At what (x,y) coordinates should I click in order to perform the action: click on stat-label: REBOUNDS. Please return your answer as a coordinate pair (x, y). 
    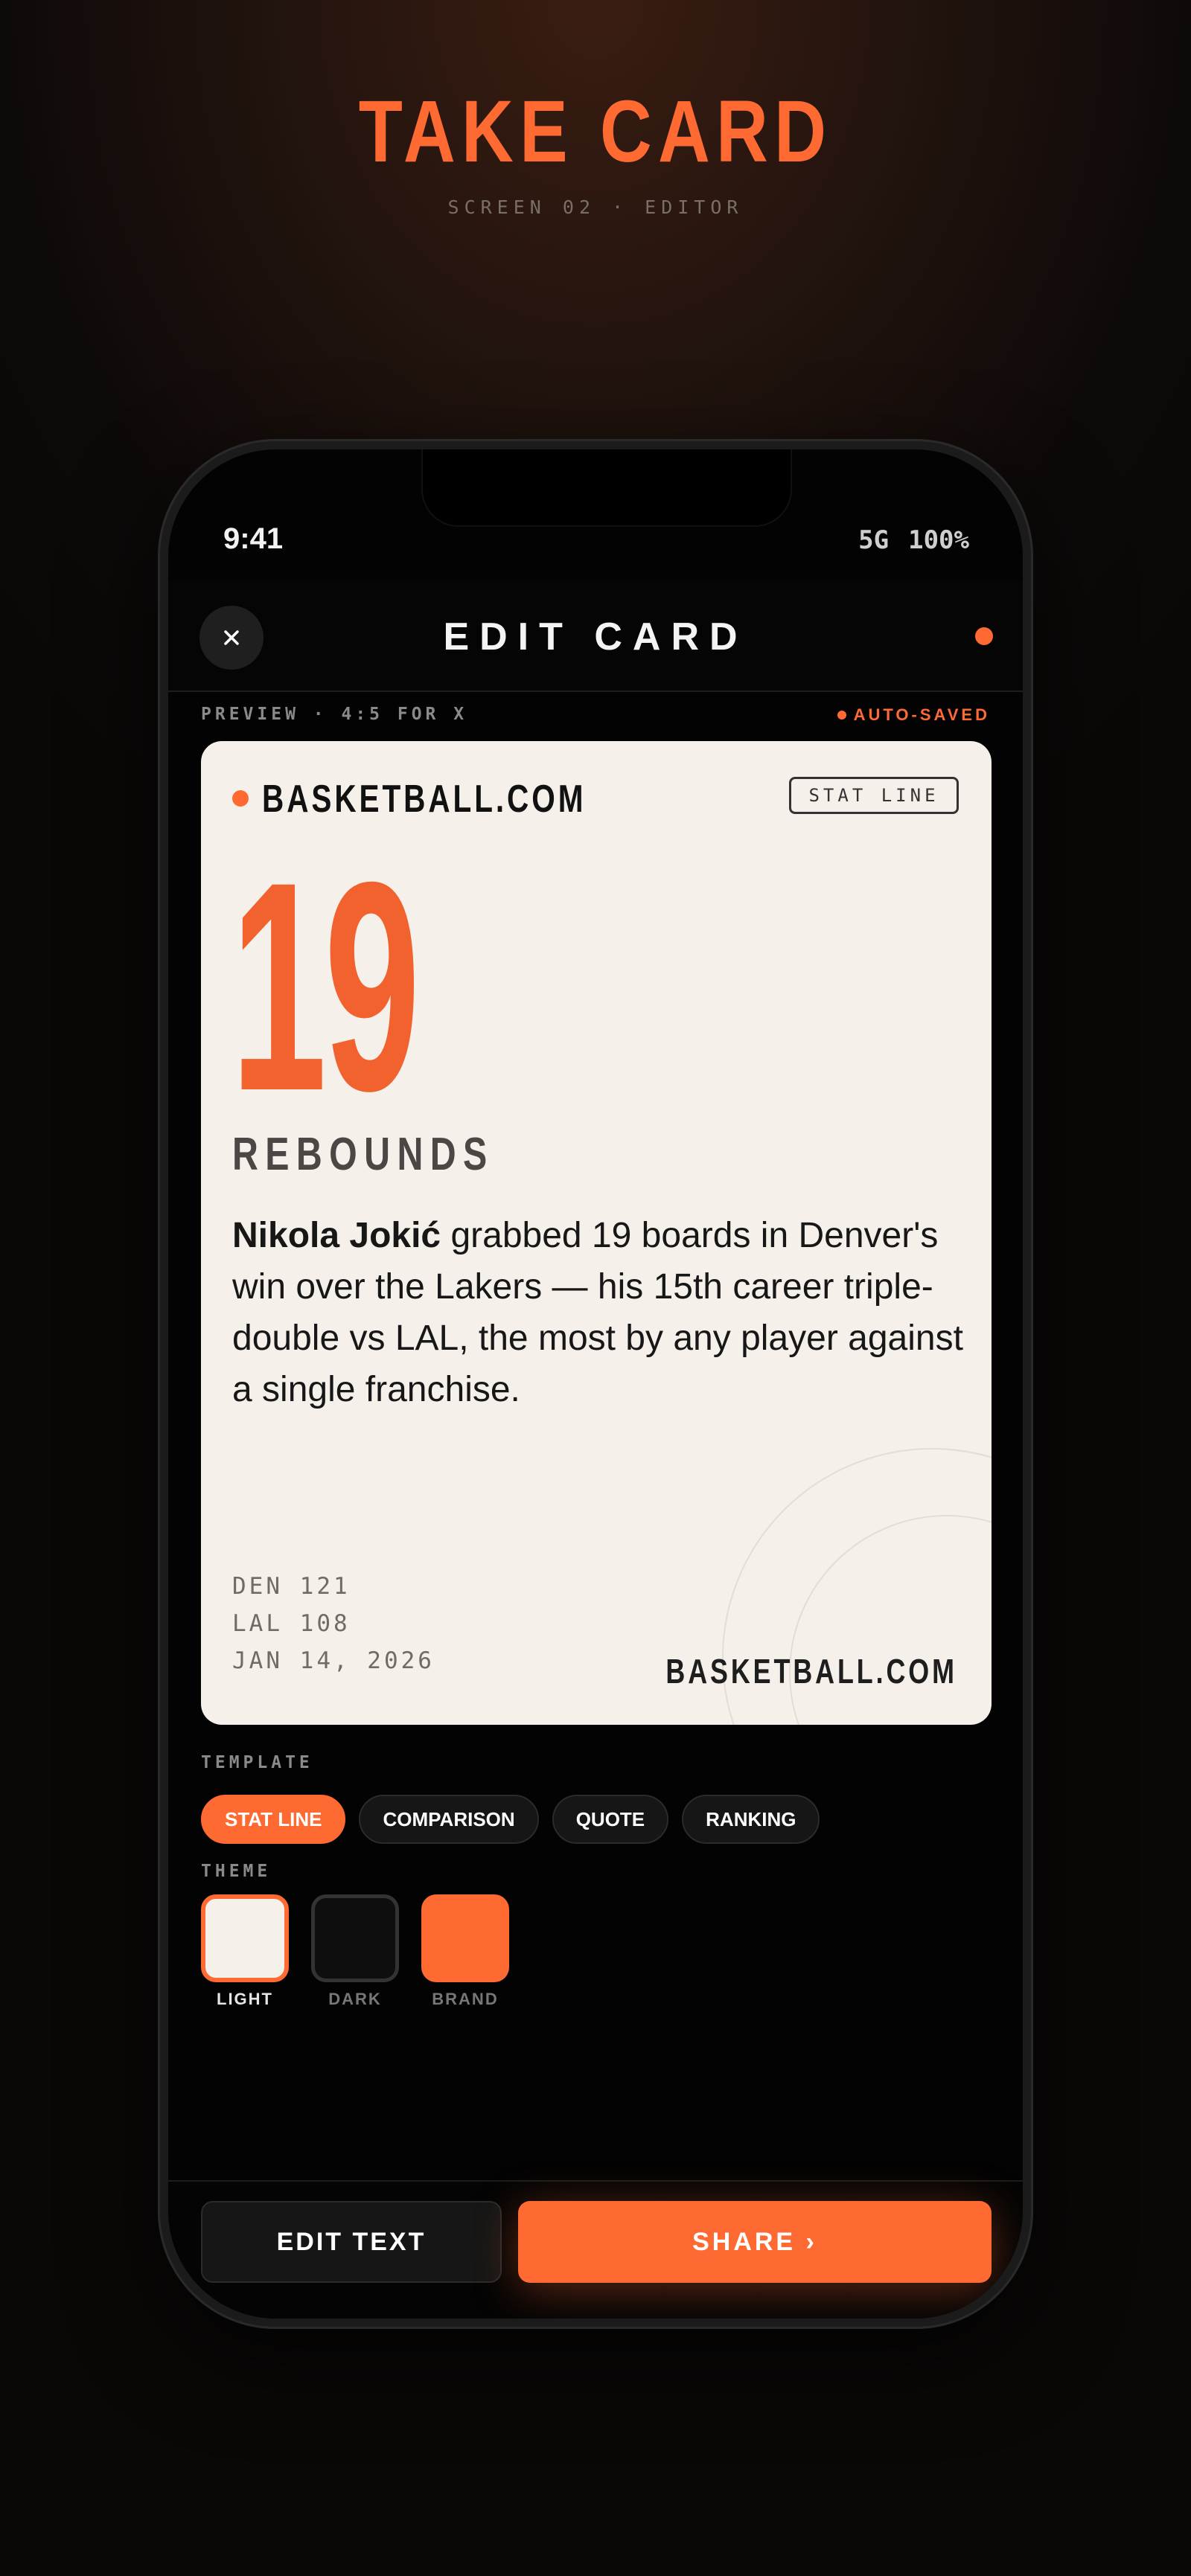
    Looking at the image, I should click on (363, 1154).